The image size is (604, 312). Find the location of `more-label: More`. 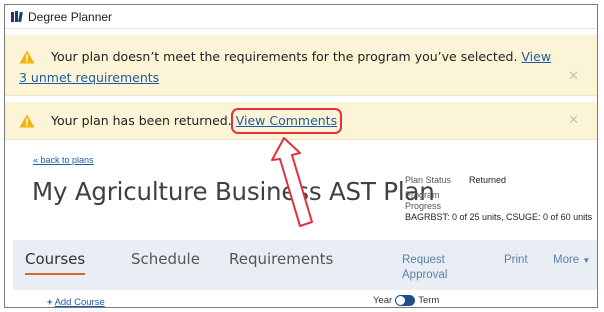

more-label: More is located at coordinates (566, 260).